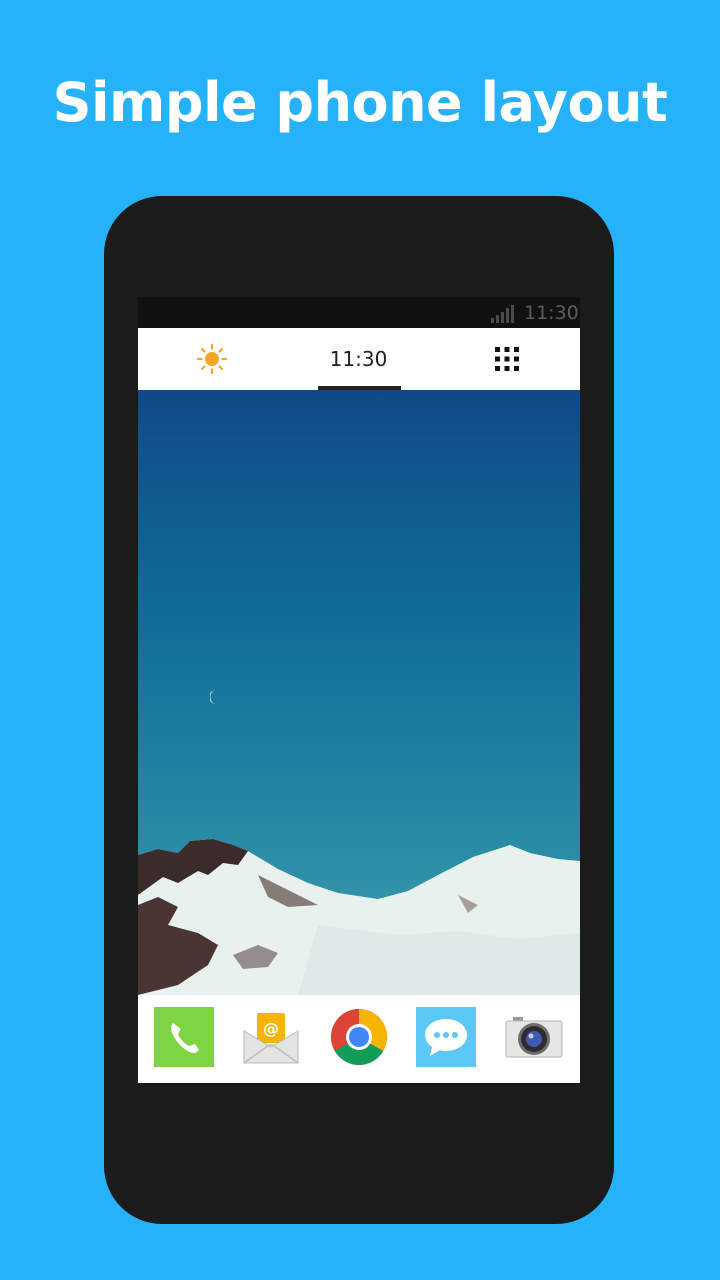 The height and width of the screenshot is (1280, 720). I want to click on tab-weather, so click(211, 359).